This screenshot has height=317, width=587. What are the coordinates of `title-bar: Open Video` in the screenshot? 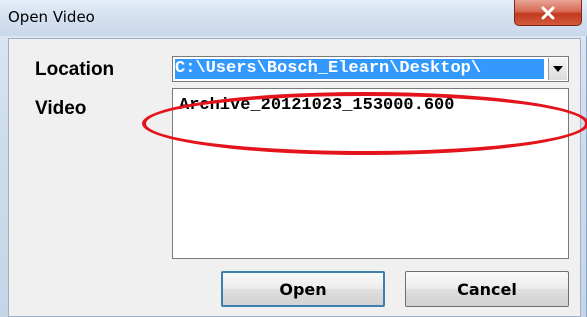 It's located at (293, 18).